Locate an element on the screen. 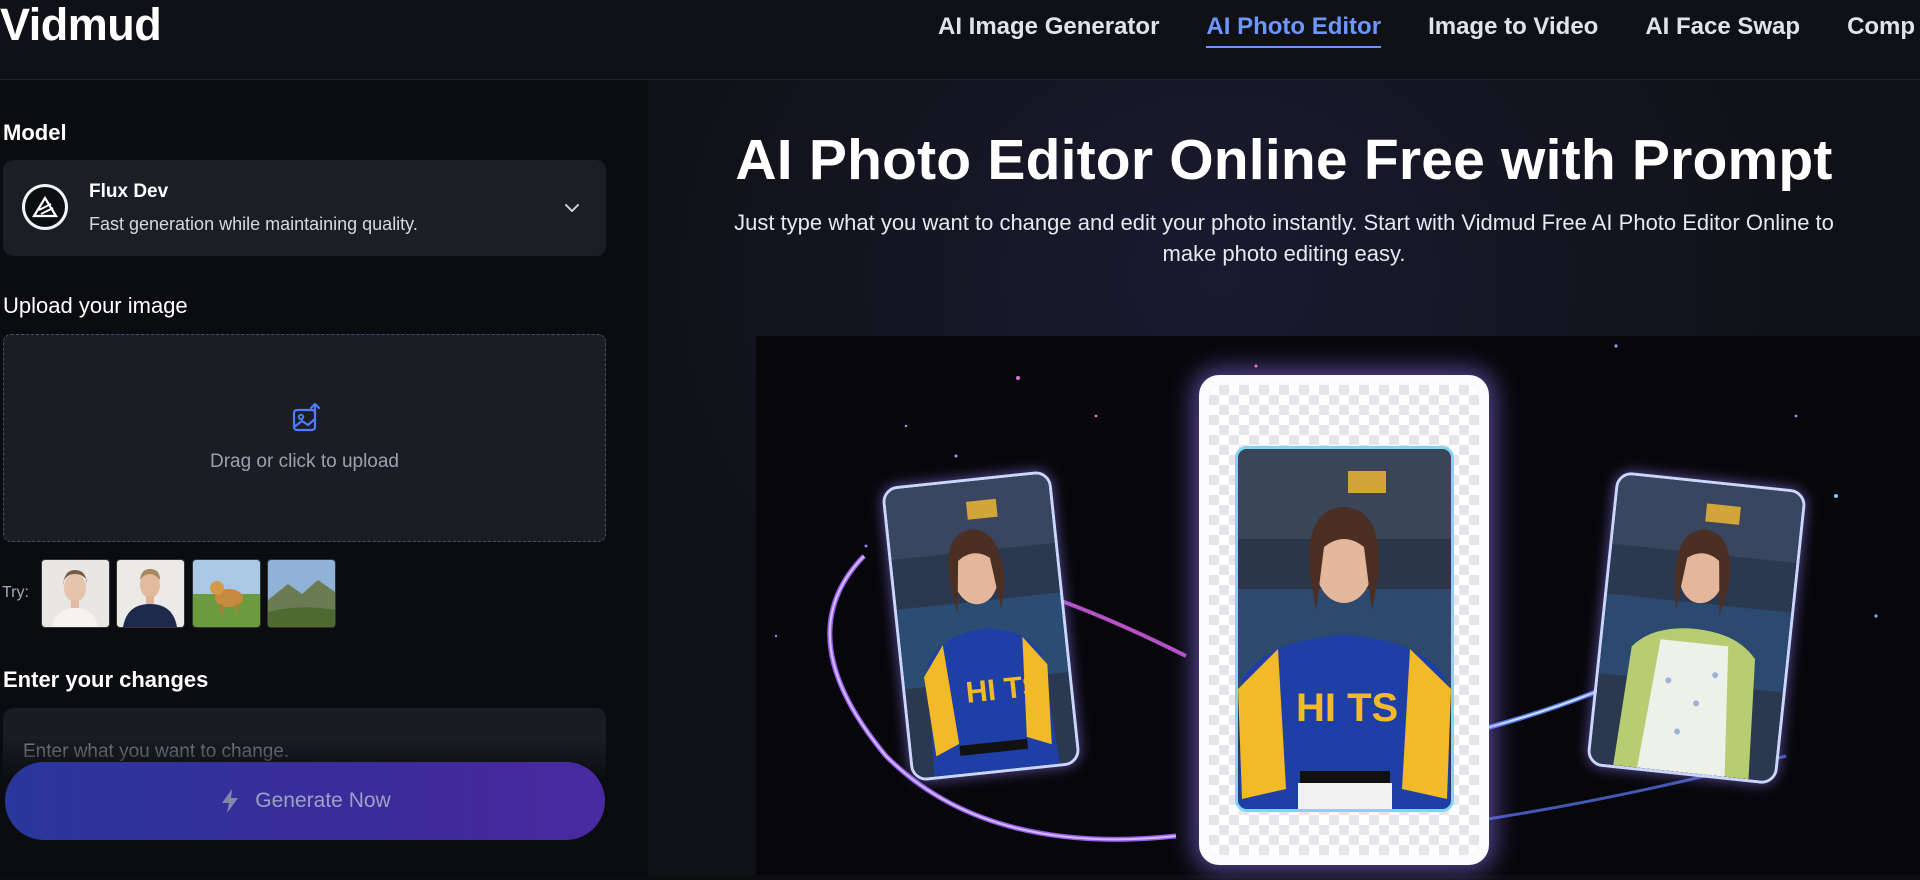 Image resolution: width=1920 pixels, height=880 pixels. hero-subtitle-line2: make photo editing easy. is located at coordinates (1284, 253).